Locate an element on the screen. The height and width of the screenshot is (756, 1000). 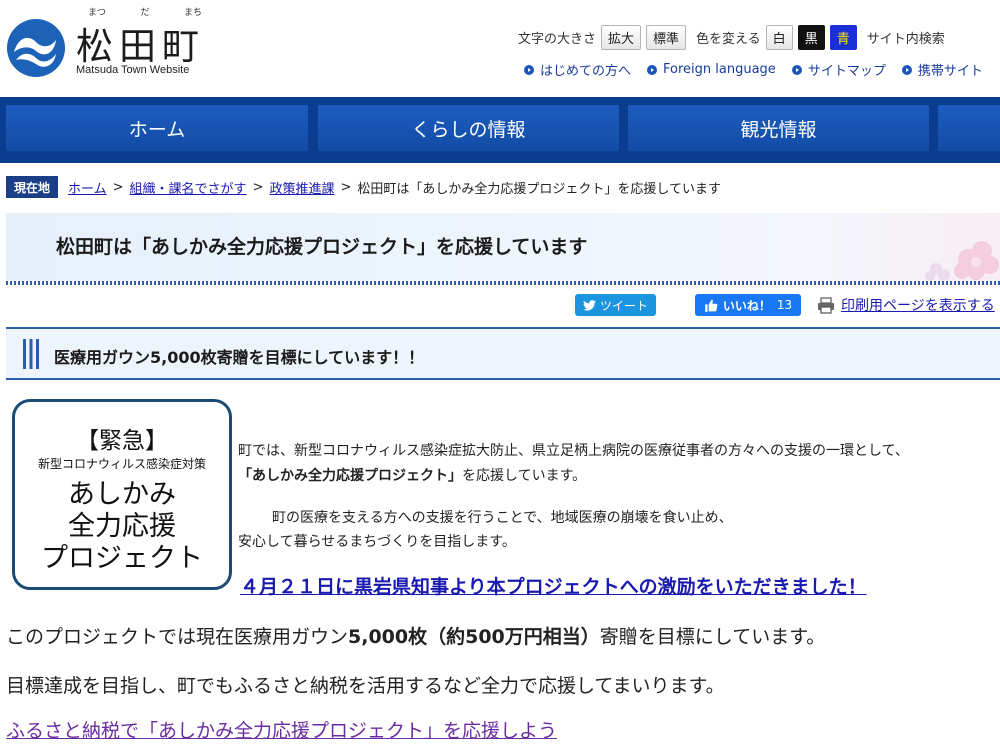
link-mobile-site-label: 携帯サイト is located at coordinates (950, 71).